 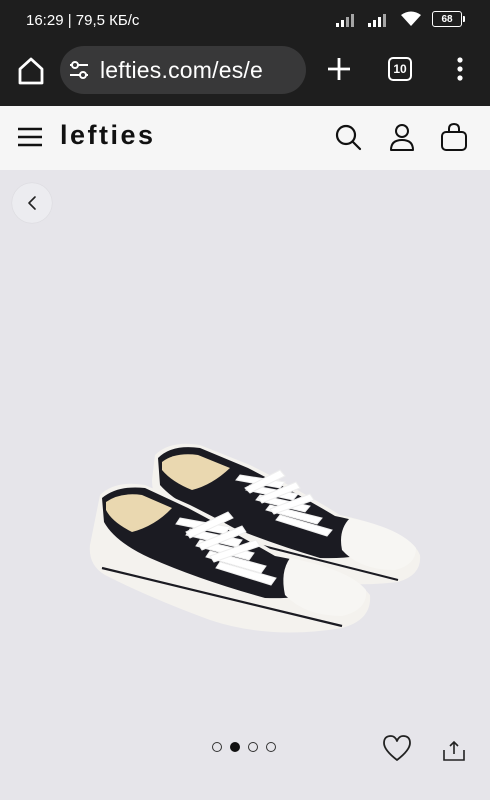 What do you see at coordinates (460, 69) in the screenshot?
I see `more-vertical-icon` at bounding box center [460, 69].